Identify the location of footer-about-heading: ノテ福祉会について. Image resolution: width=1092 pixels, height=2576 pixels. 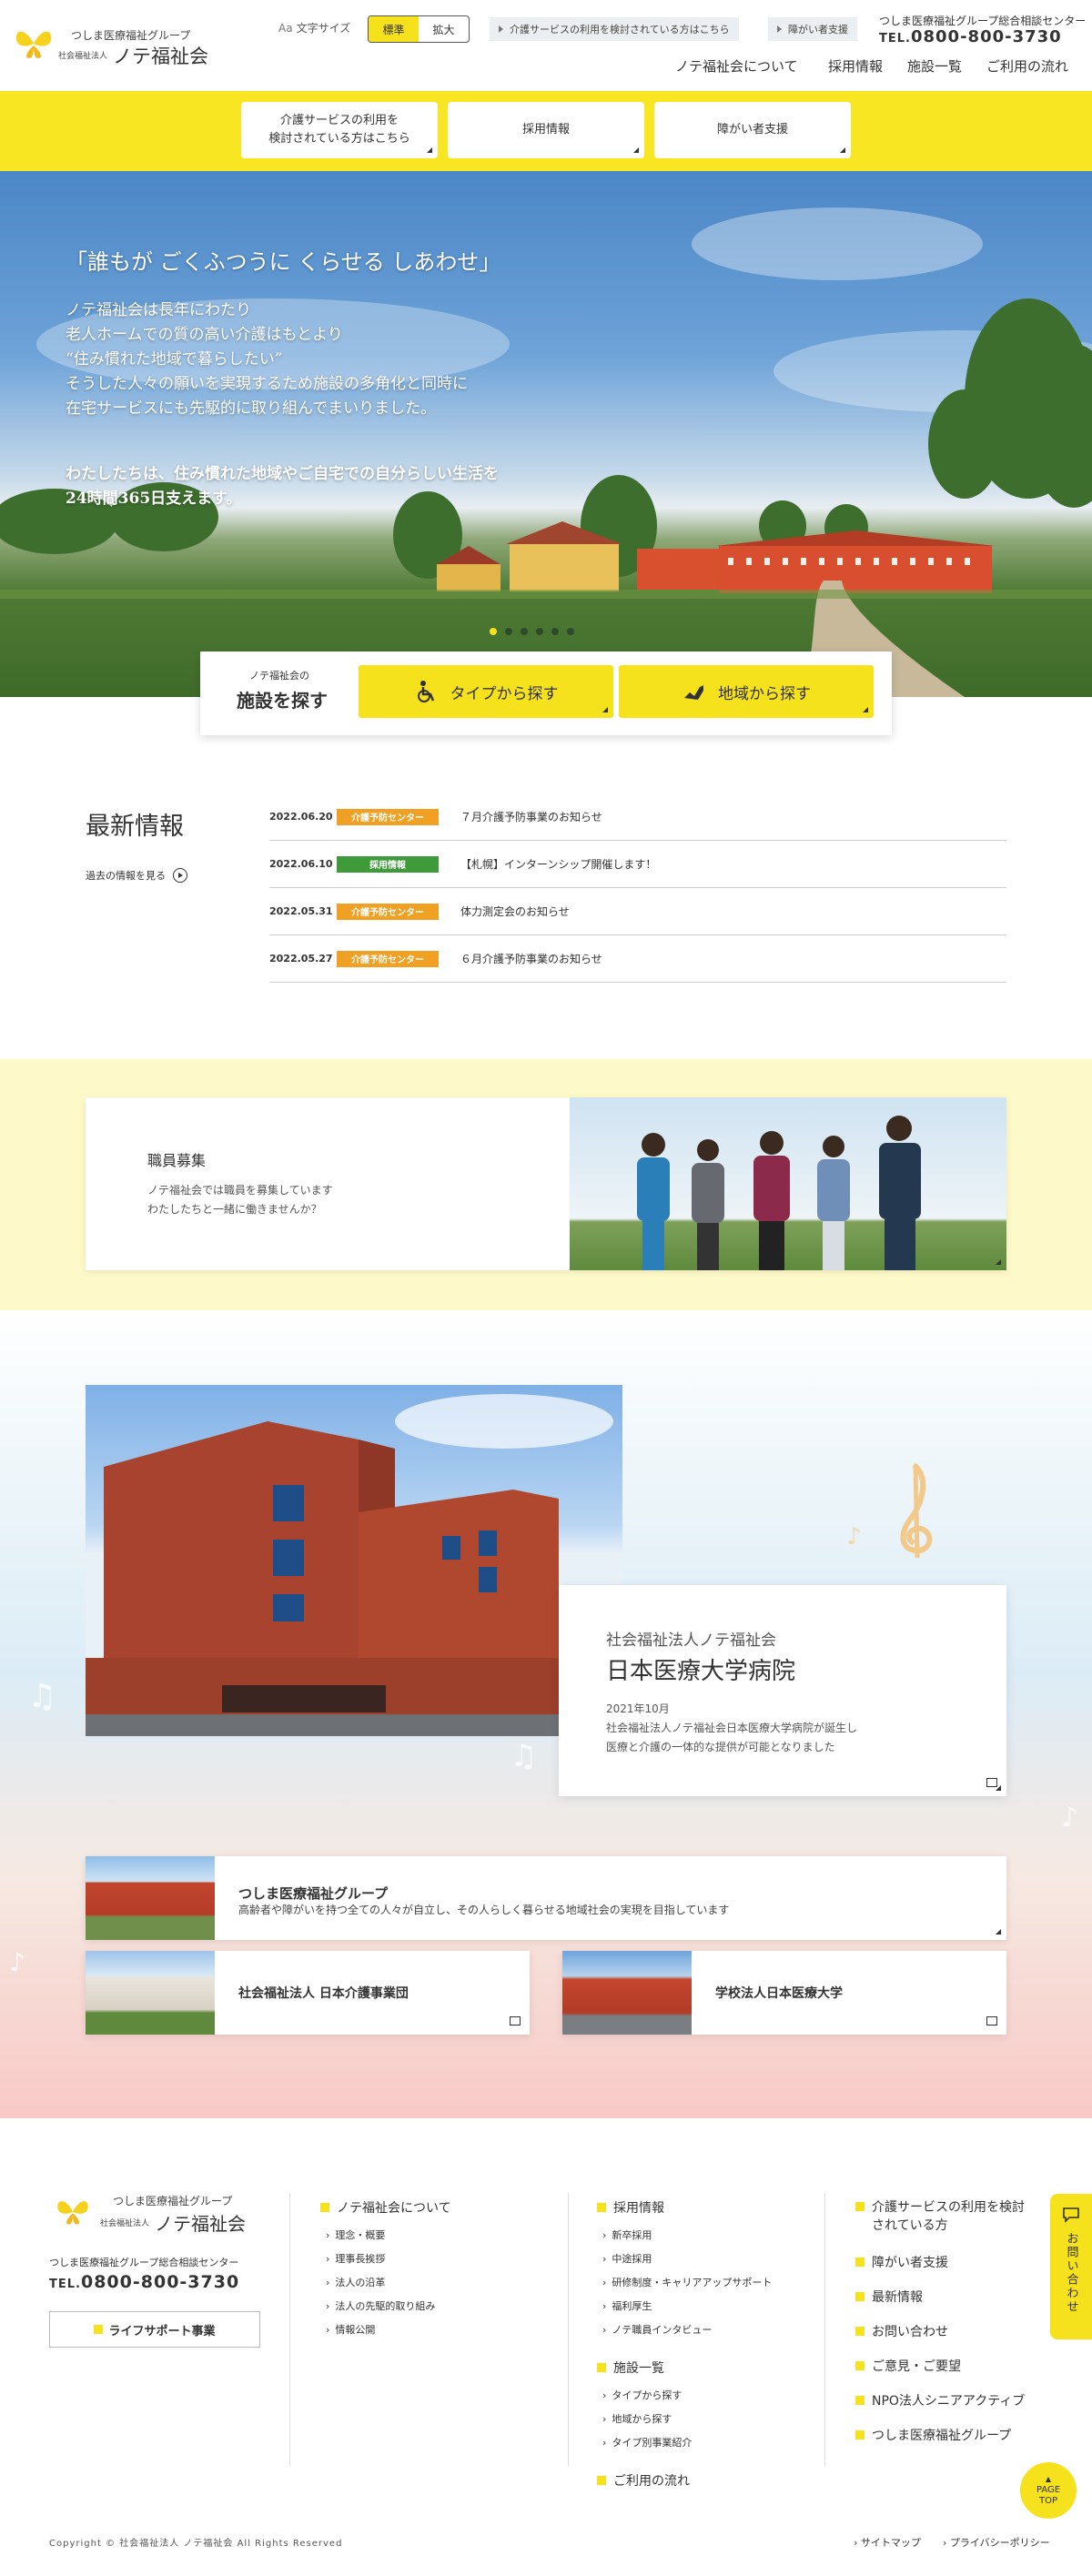
(386, 2207).